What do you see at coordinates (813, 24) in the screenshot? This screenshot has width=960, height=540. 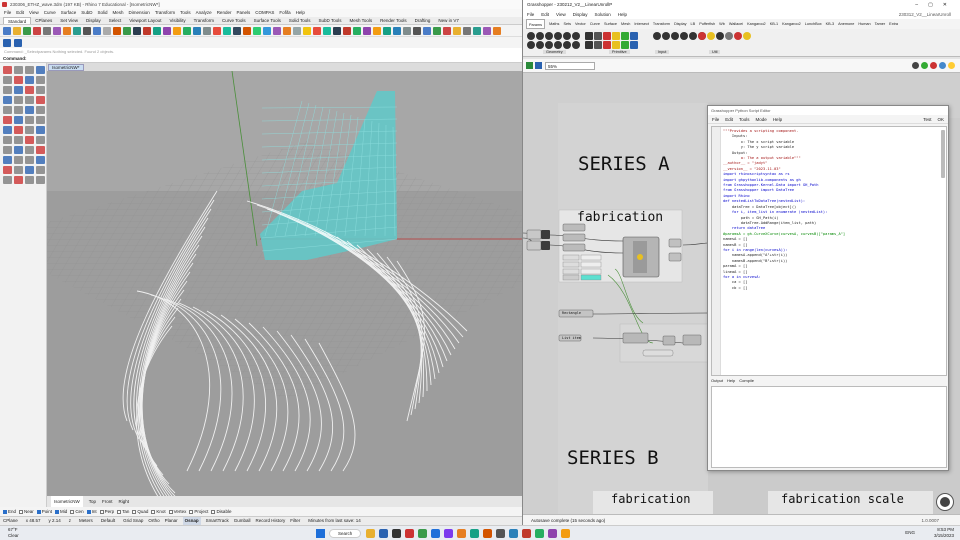 I see `gh-tab-lunchbox: LunchBox` at bounding box center [813, 24].